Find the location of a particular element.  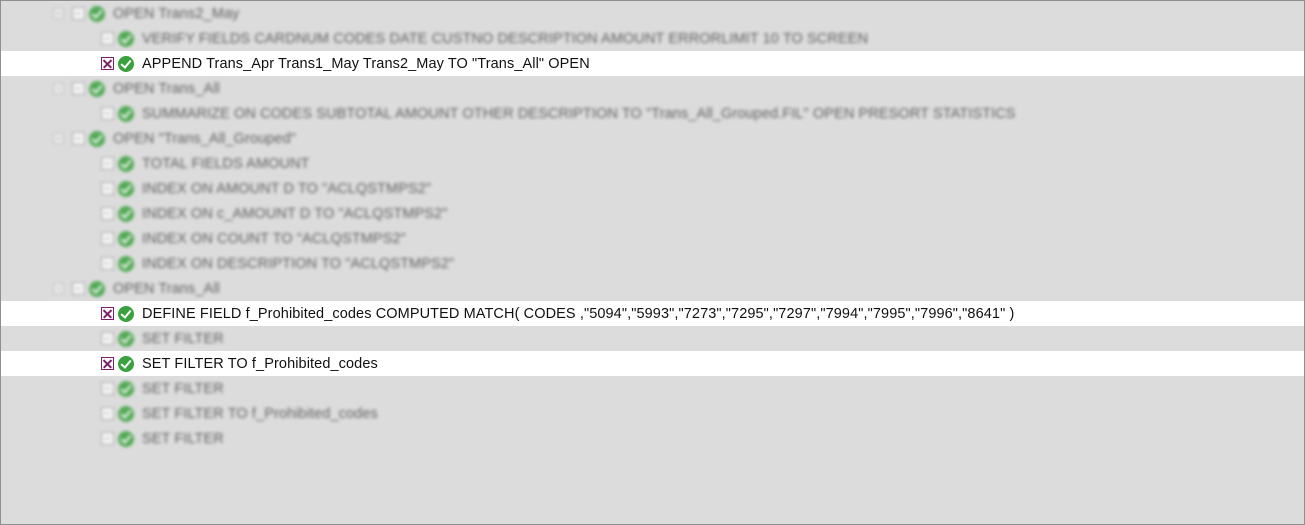

command-text: OPEN "Trans_All_Grouped" is located at coordinates (205, 138).